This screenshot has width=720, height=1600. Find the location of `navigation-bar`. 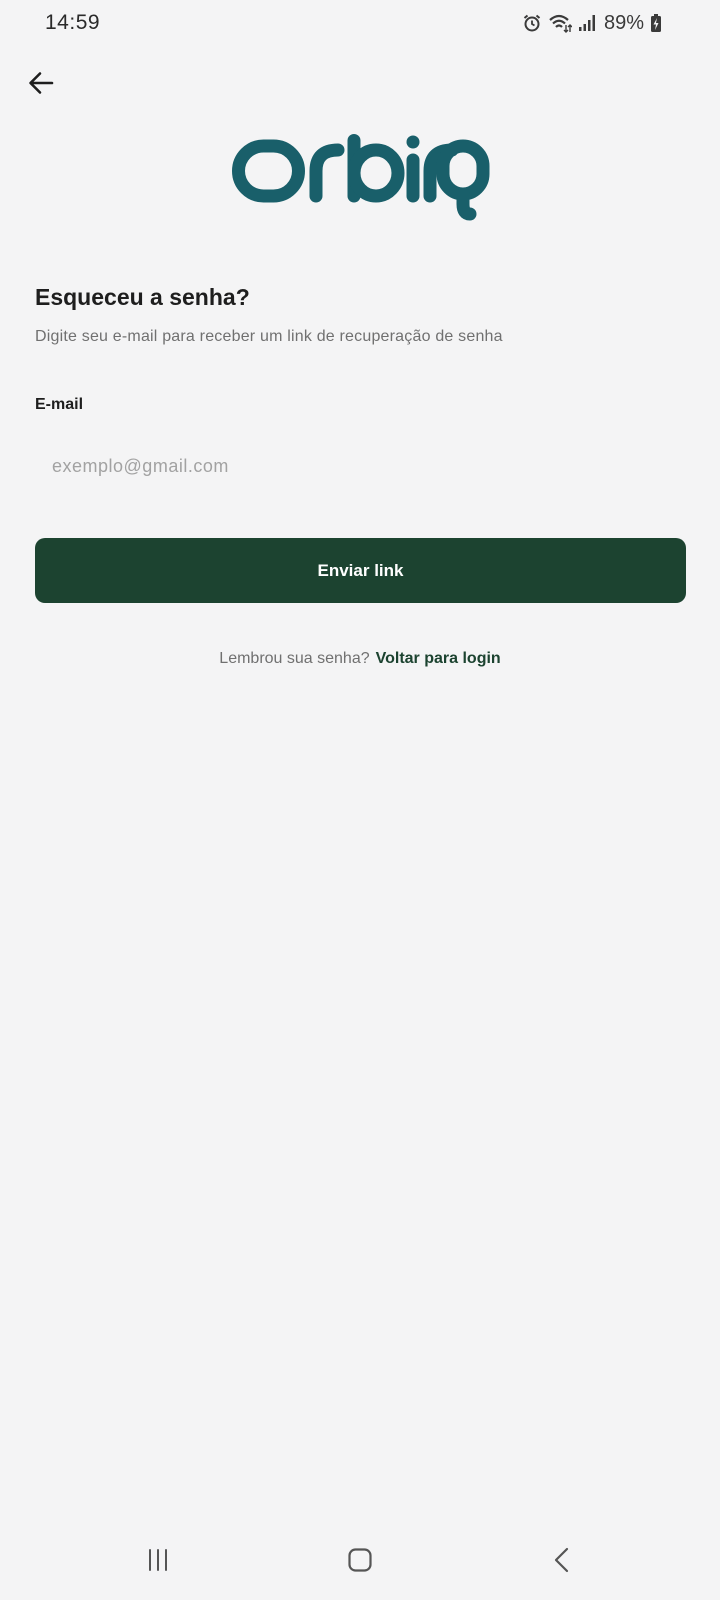

navigation-bar is located at coordinates (360, 1562).